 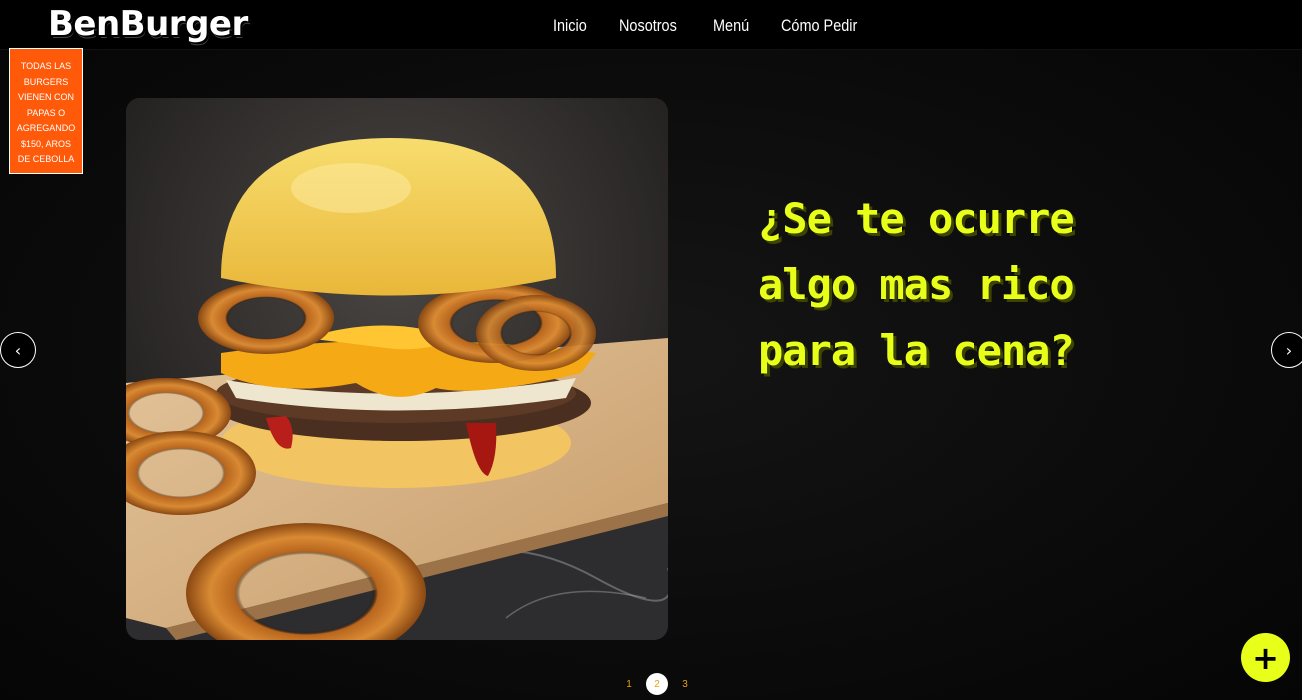 I want to click on floating-add-button: +, so click(x=1265, y=657).